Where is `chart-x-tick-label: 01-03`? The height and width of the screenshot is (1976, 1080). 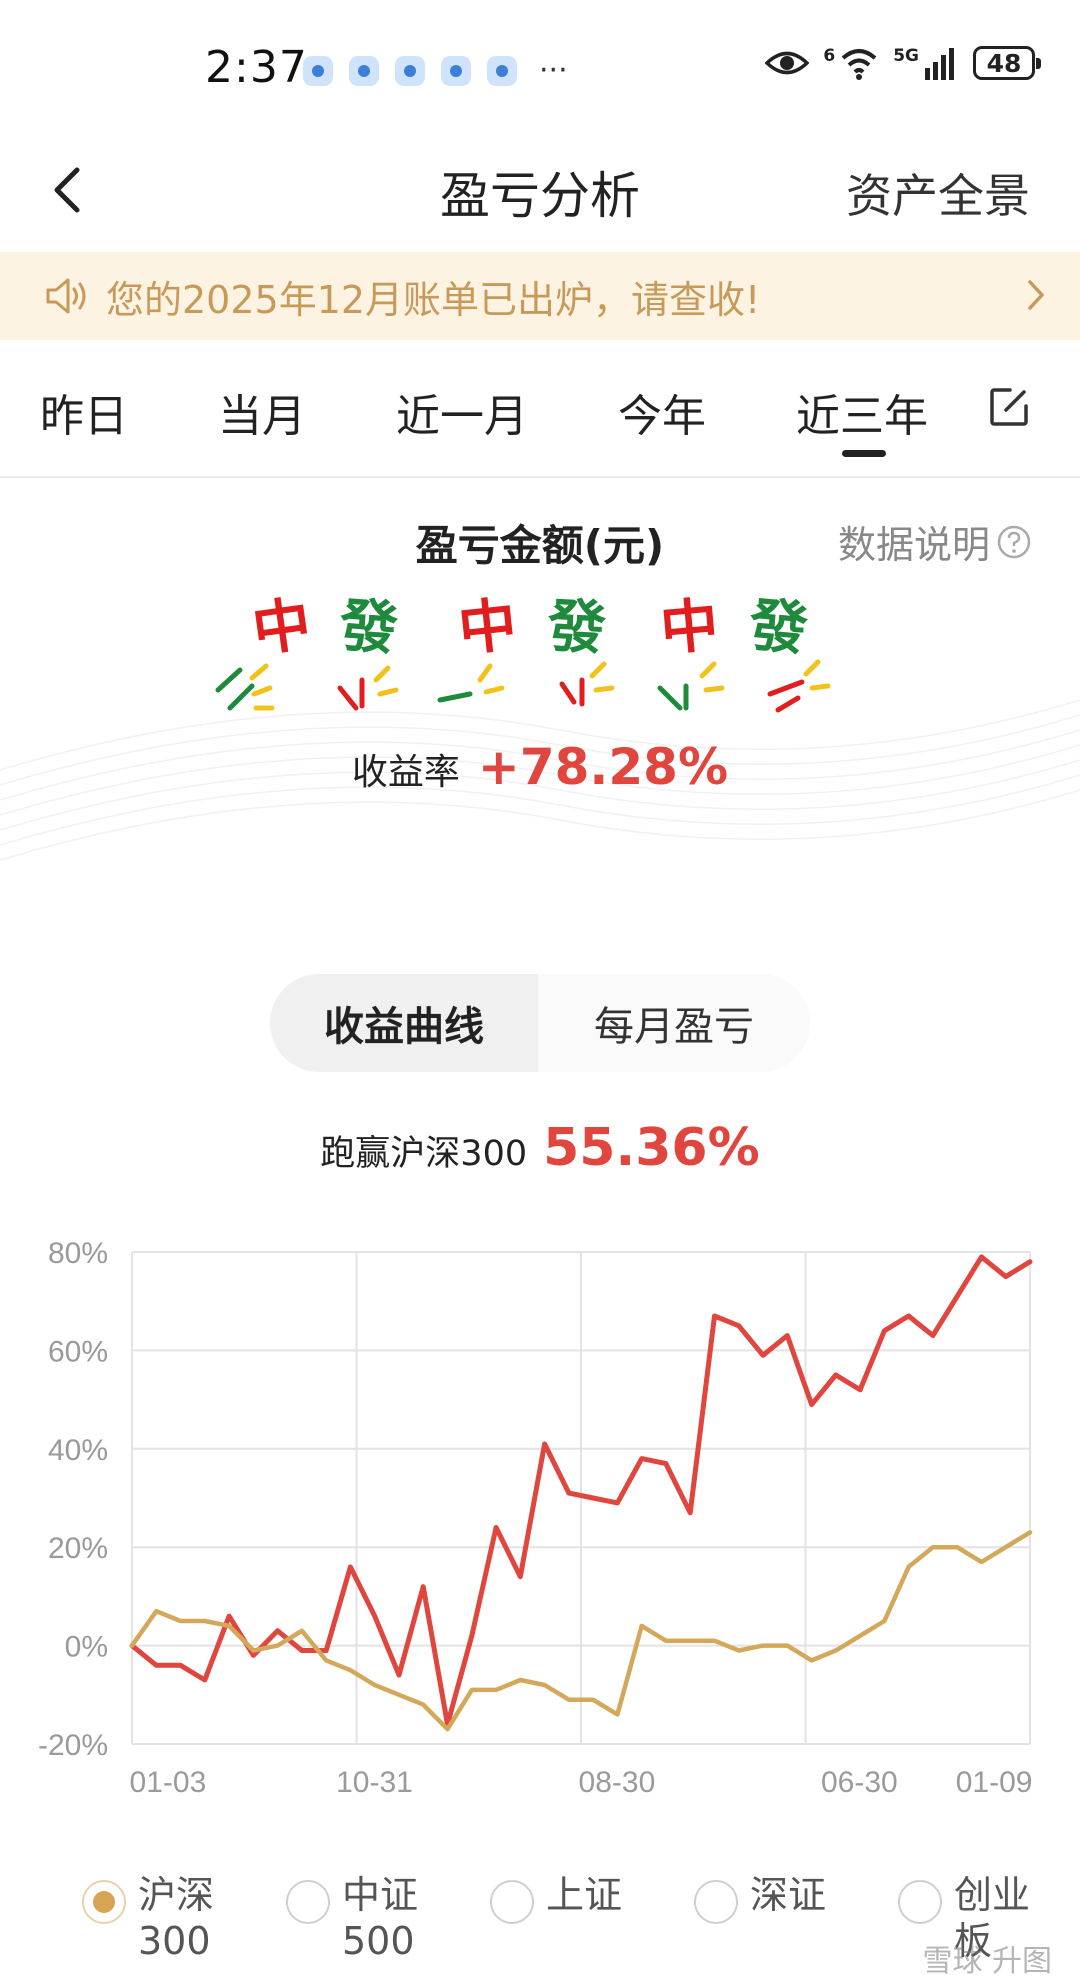 chart-x-tick-label: 01-03 is located at coordinates (168, 1782).